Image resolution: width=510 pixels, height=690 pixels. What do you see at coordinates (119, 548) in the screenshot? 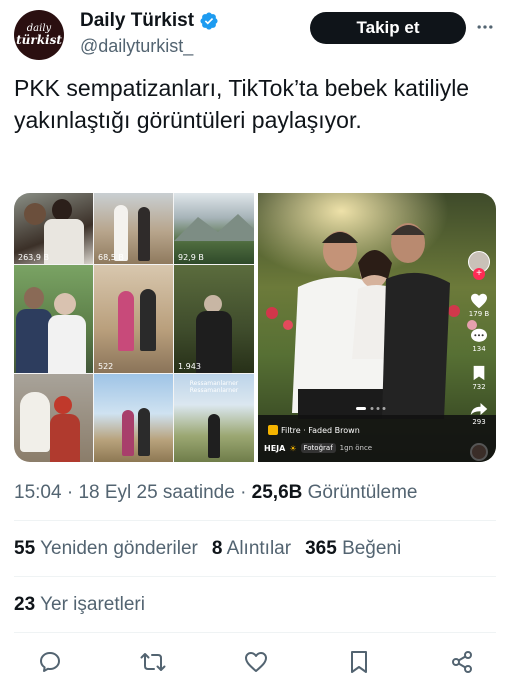
I see `retweets-label: Yeniden gönderiler` at bounding box center [119, 548].